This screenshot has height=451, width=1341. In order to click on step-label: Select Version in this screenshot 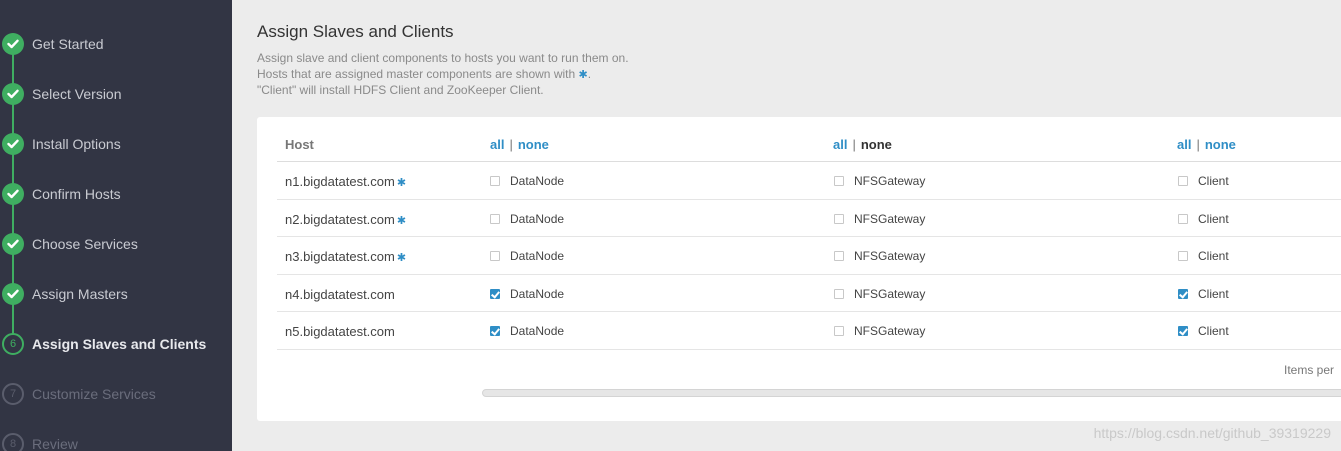, I will do `click(77, 94)`.